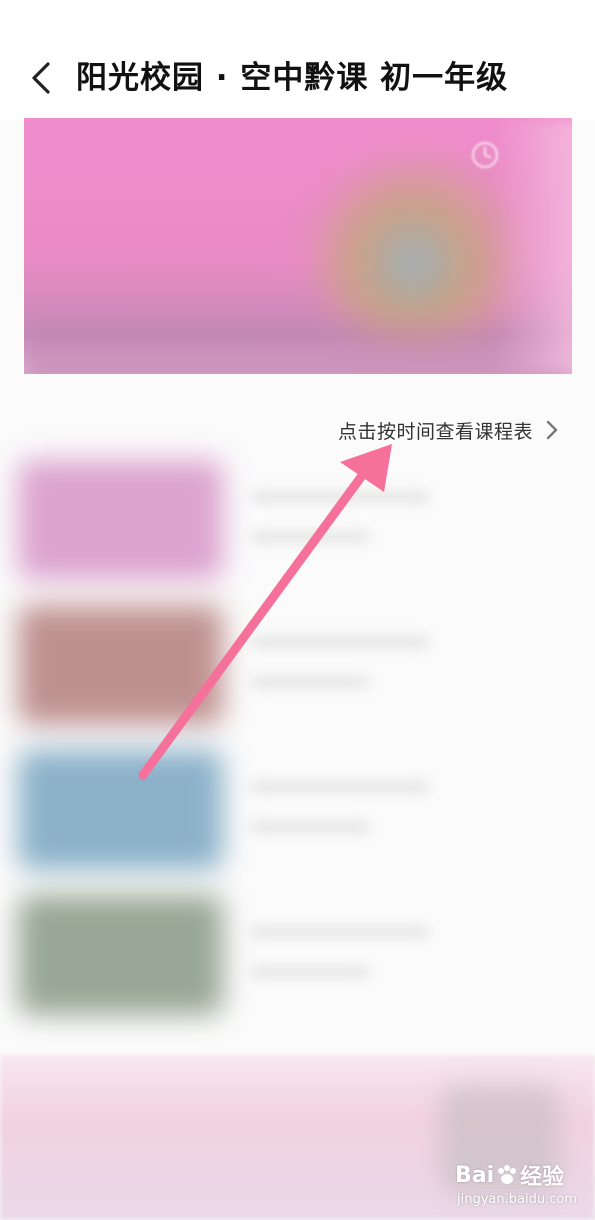 The height and width of the screenshot is (1220, 595). Describe the element at coordinates (552, 430) in the screenshot. I see `chevron-right-icon` at that location.